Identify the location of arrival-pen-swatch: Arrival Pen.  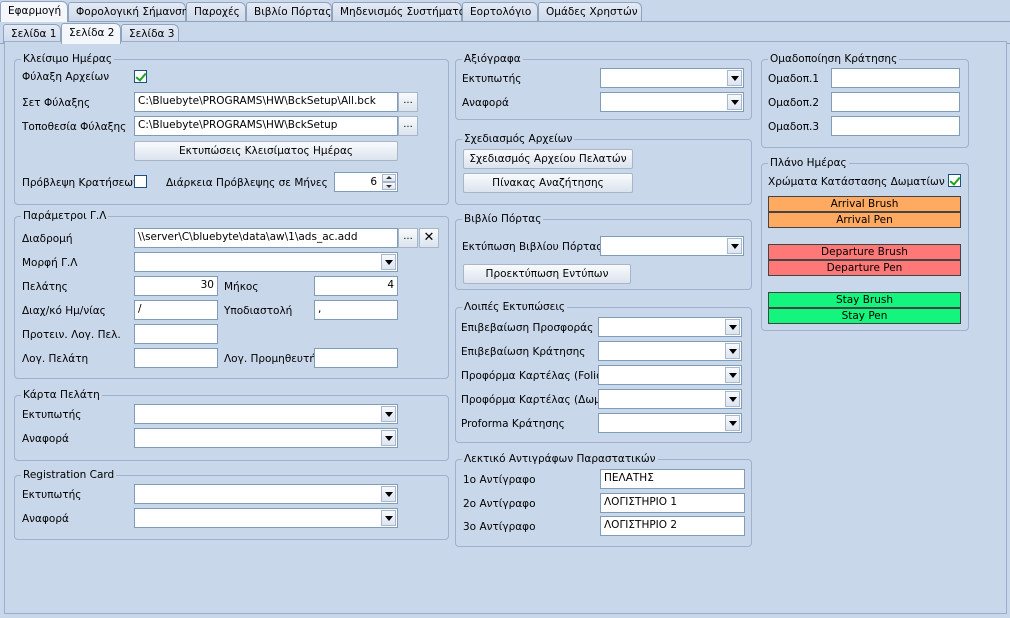
(864, 220).